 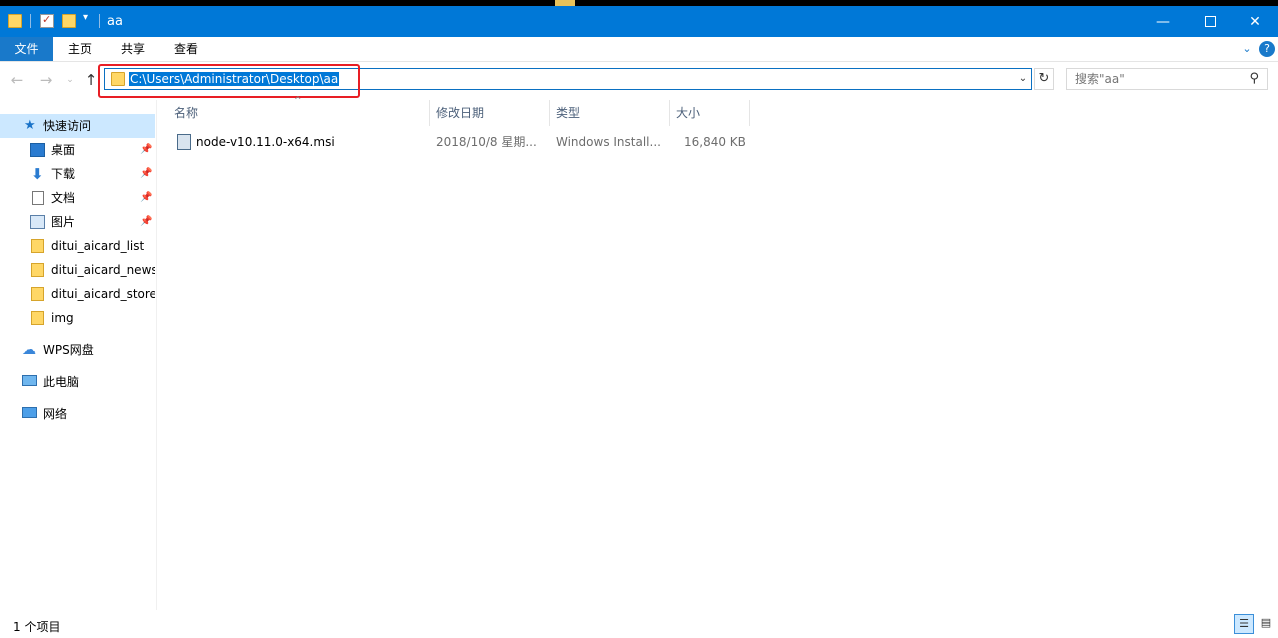 I want to click on sidebar-item-label: 图片, so click(x=63, y=222).